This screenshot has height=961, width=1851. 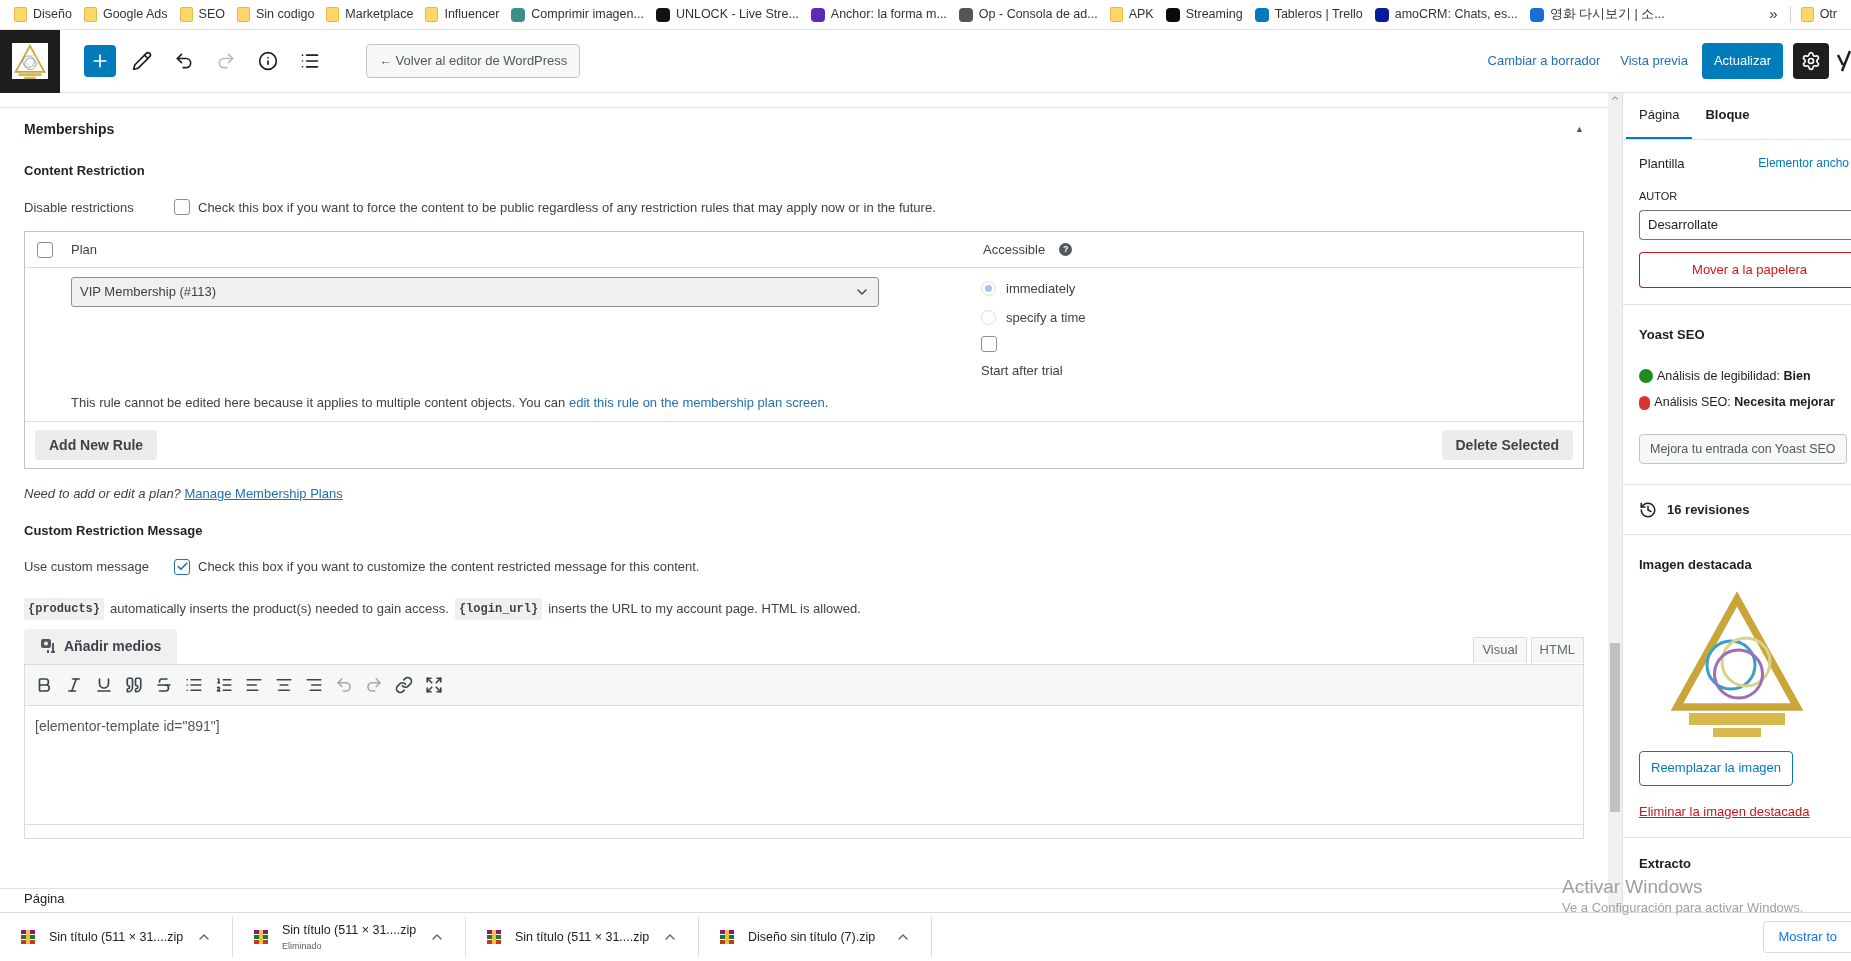 I want to click on field-label: AUTOR, so click(x=1659, y=196).